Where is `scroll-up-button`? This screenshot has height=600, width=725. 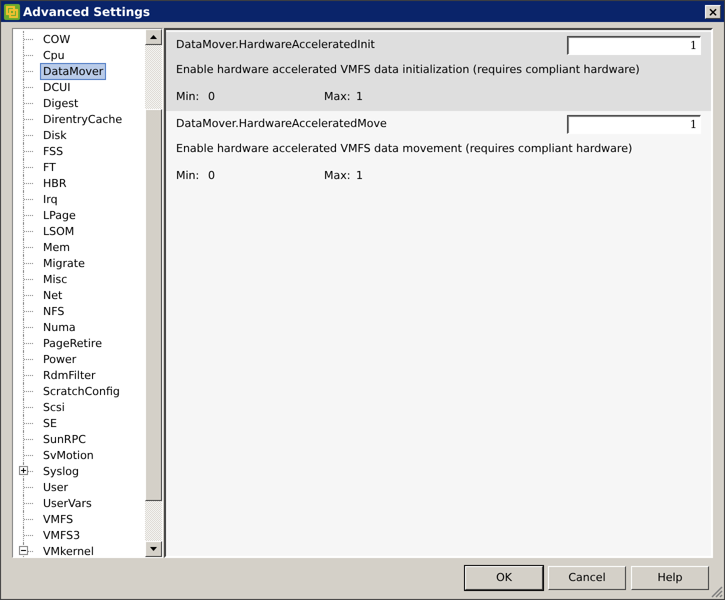 scroll-up-button is located at coordinates (153, 37).